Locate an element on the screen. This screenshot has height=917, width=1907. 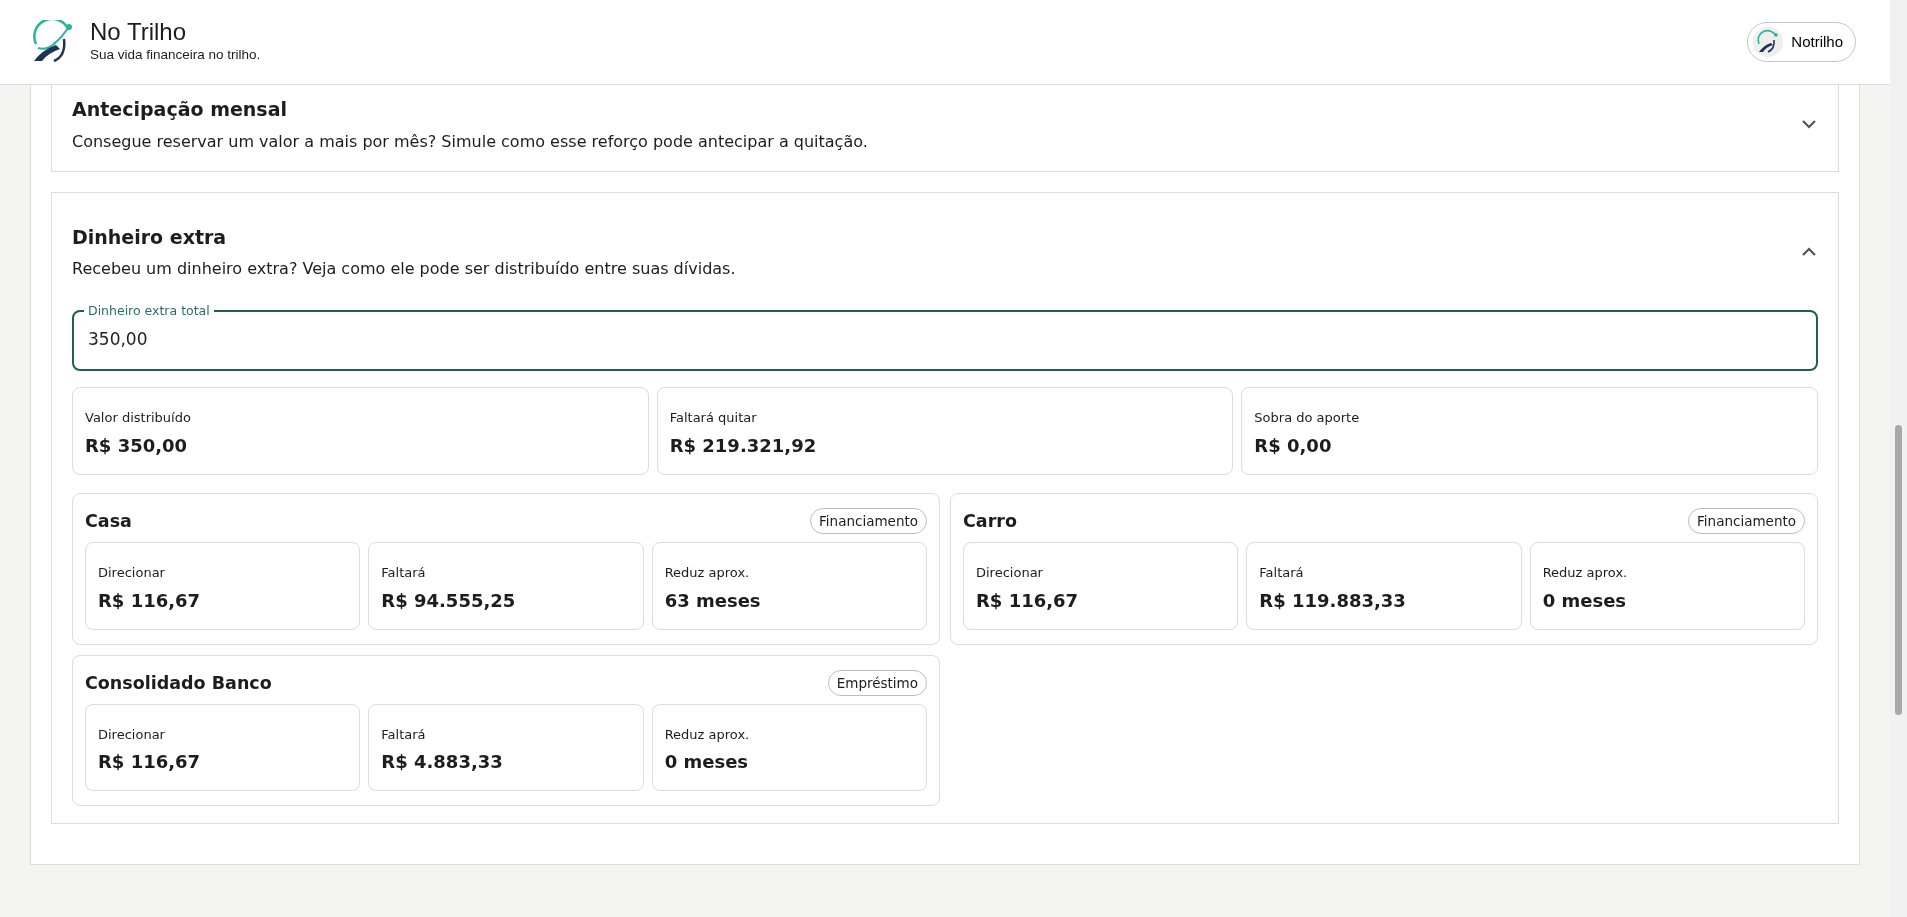
amount-field: Dinheiro extra total 350,00 is located at coordinates (945, 337).